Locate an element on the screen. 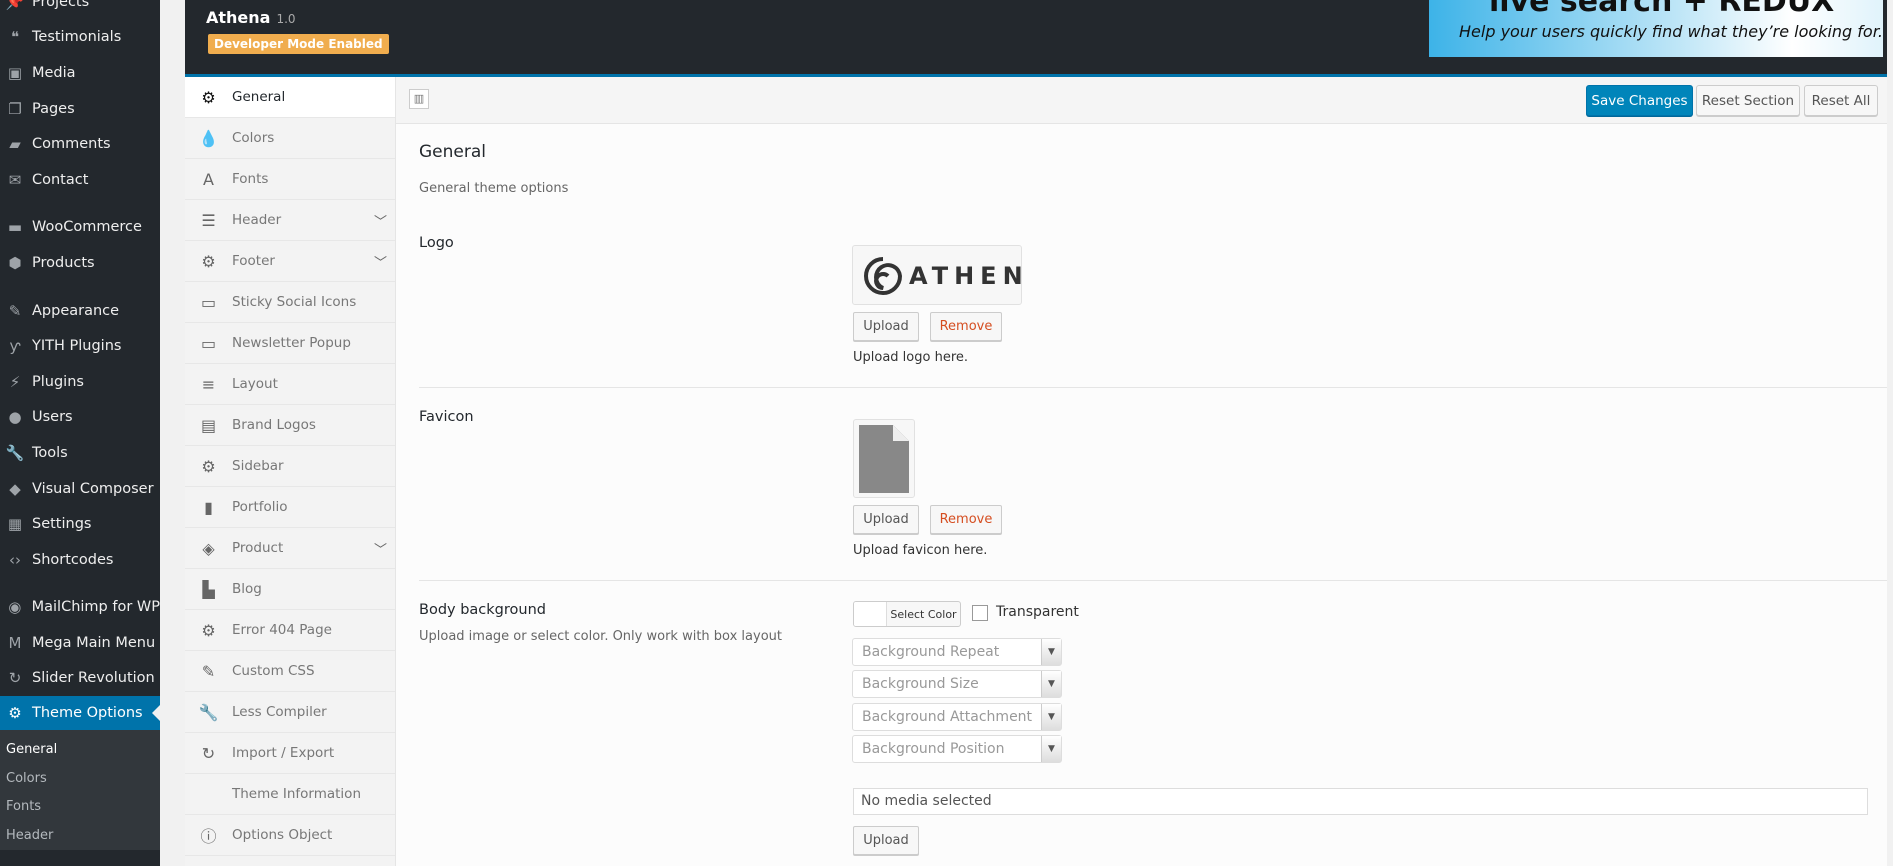  select-background-repeat: Background Repeat ▼ is located at coordinates (957, 652).